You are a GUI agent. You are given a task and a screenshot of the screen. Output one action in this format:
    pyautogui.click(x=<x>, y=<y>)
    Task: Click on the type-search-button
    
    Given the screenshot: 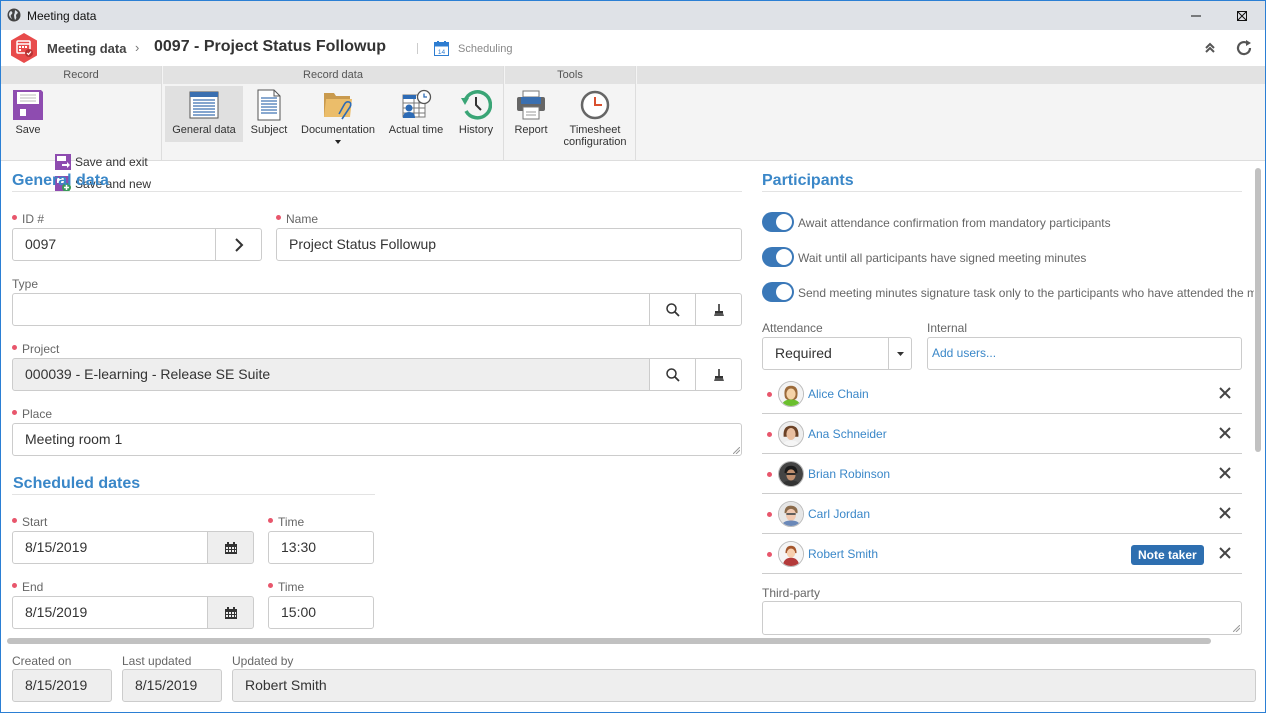 What is the action you would take?
    pyautogui.click(x=672, y=309)
    